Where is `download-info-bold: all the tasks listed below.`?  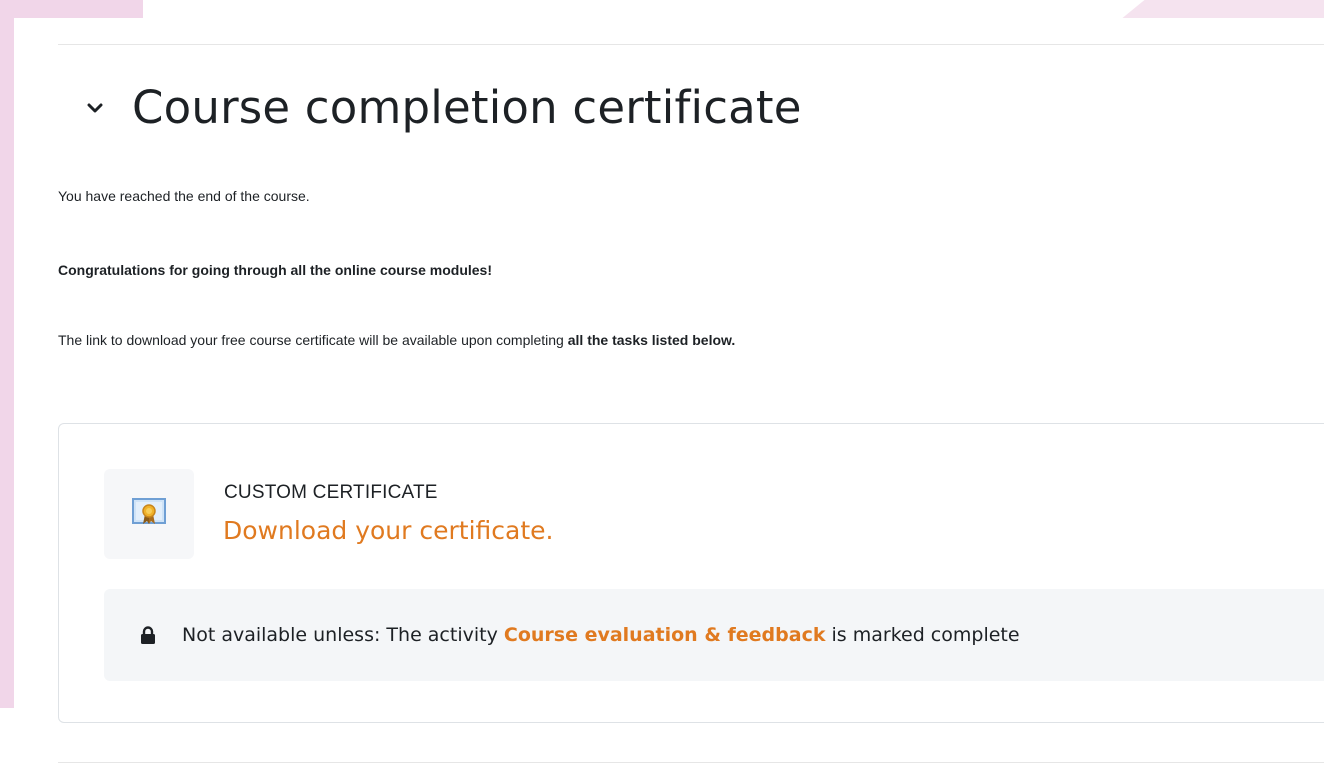 download-info-bold: all the tasks listed below. is located at coordinates (651, 340).